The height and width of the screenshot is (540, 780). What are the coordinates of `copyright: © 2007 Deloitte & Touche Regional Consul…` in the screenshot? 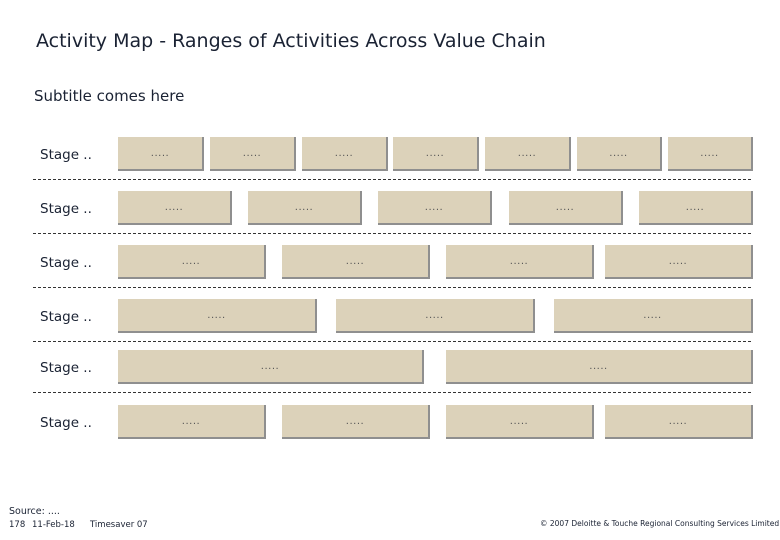 It's located at (660, 523).